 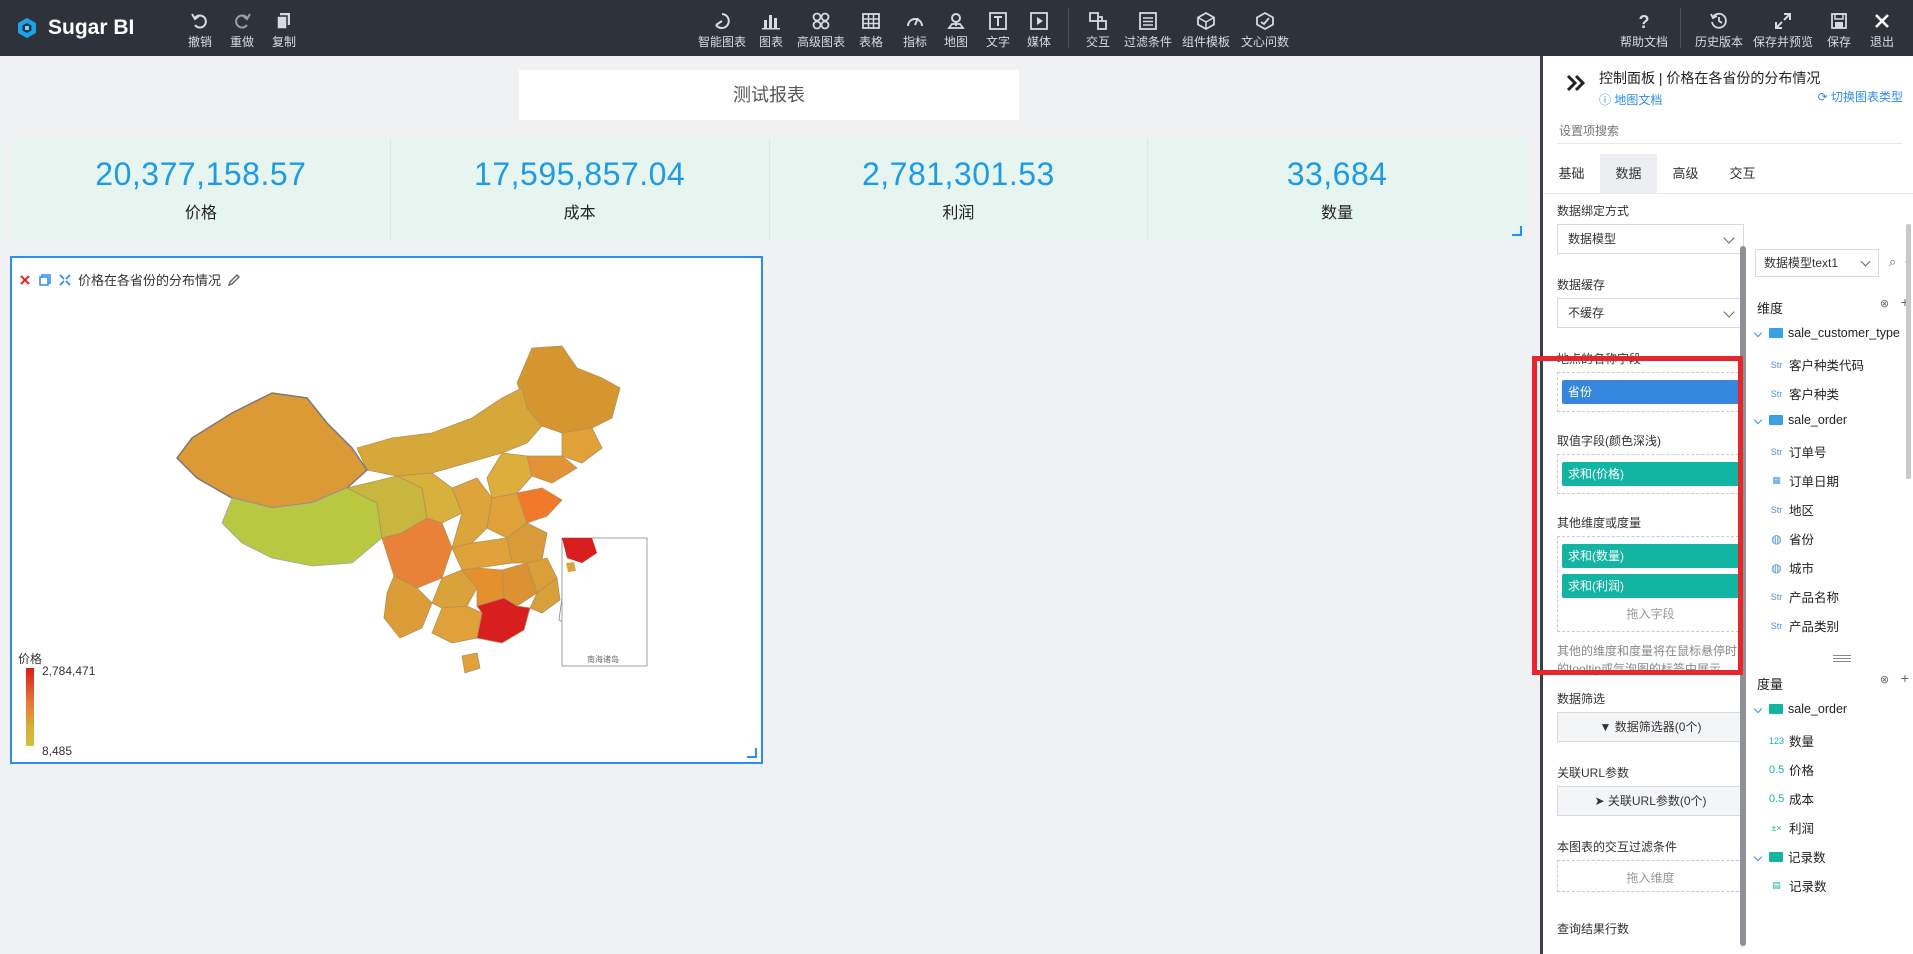 I want to click on field-label: 客户种类, so click(x=1814, y=395).